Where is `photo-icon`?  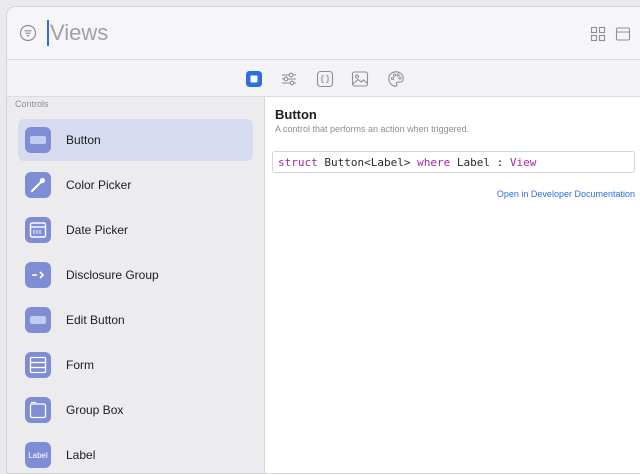 photo-icon is located at coordinates (360, 79).